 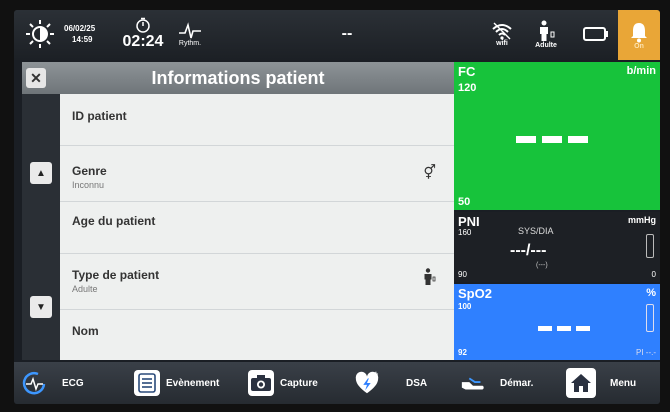 I want to click on close-button: ✕, so click(x=36, y=78).